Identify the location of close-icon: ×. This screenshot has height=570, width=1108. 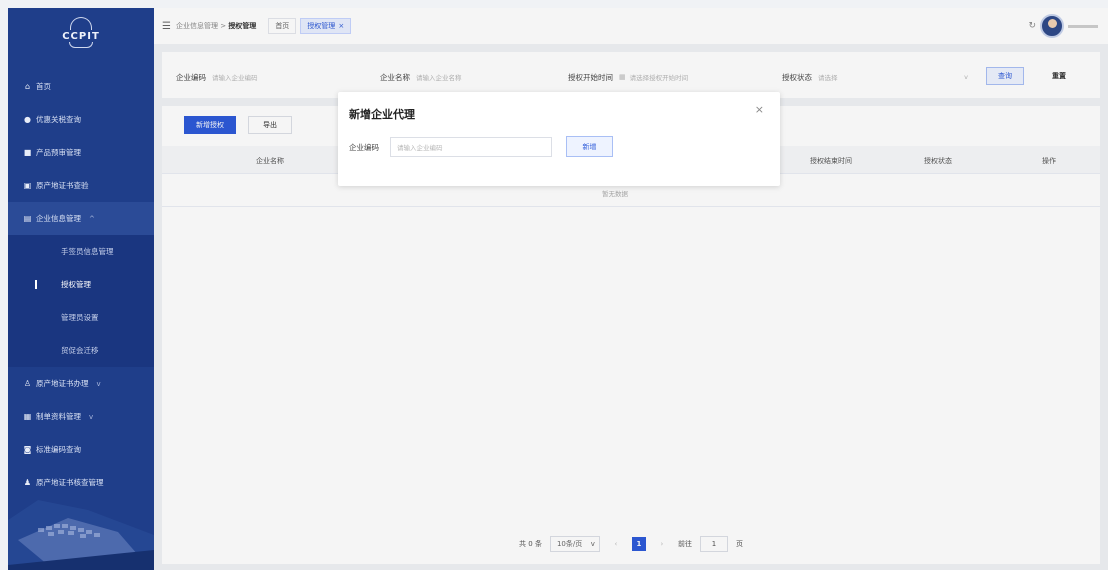
(759, 109).